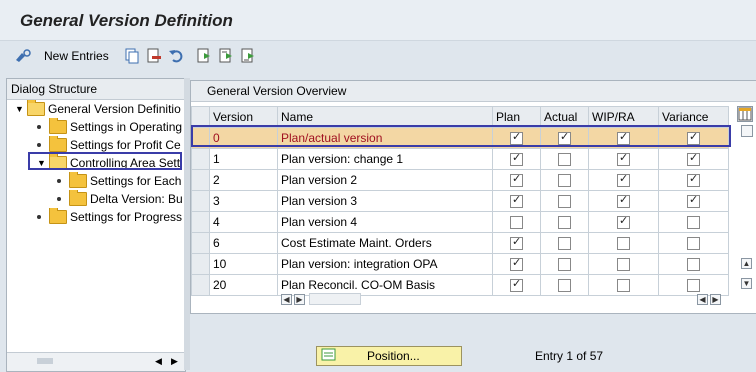 This screenshot has width=756, height=372. Describe the element at coordinates (385, 180) in the screenshot. I see `name-cell: Plan version 2` at that location.